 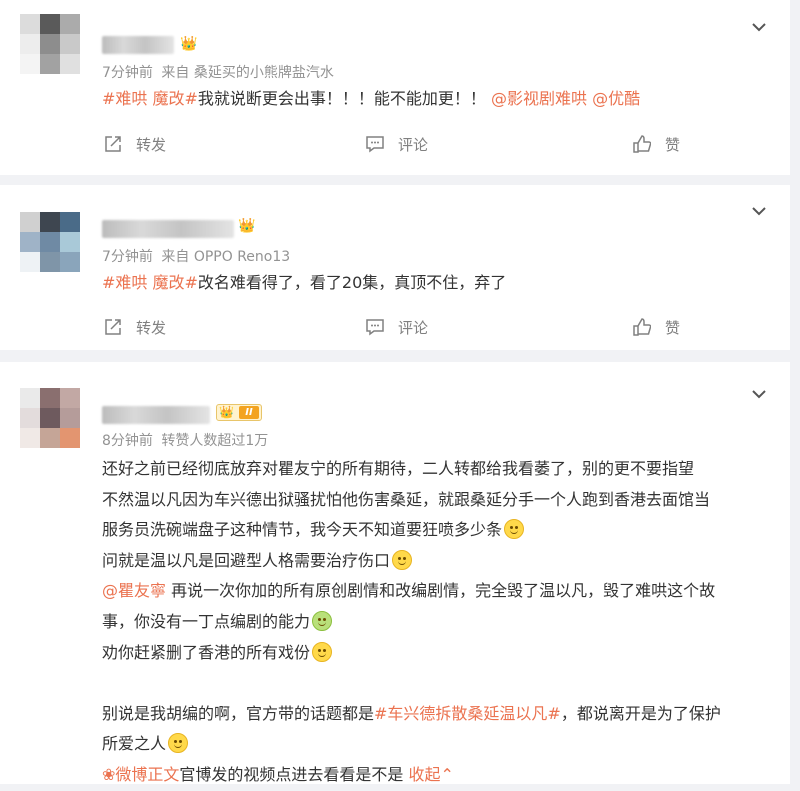 What do you see at coordinates (127, 441) in the screenshot?
I see `timestamp: 8分钟前` at bounding box center [127, 441].